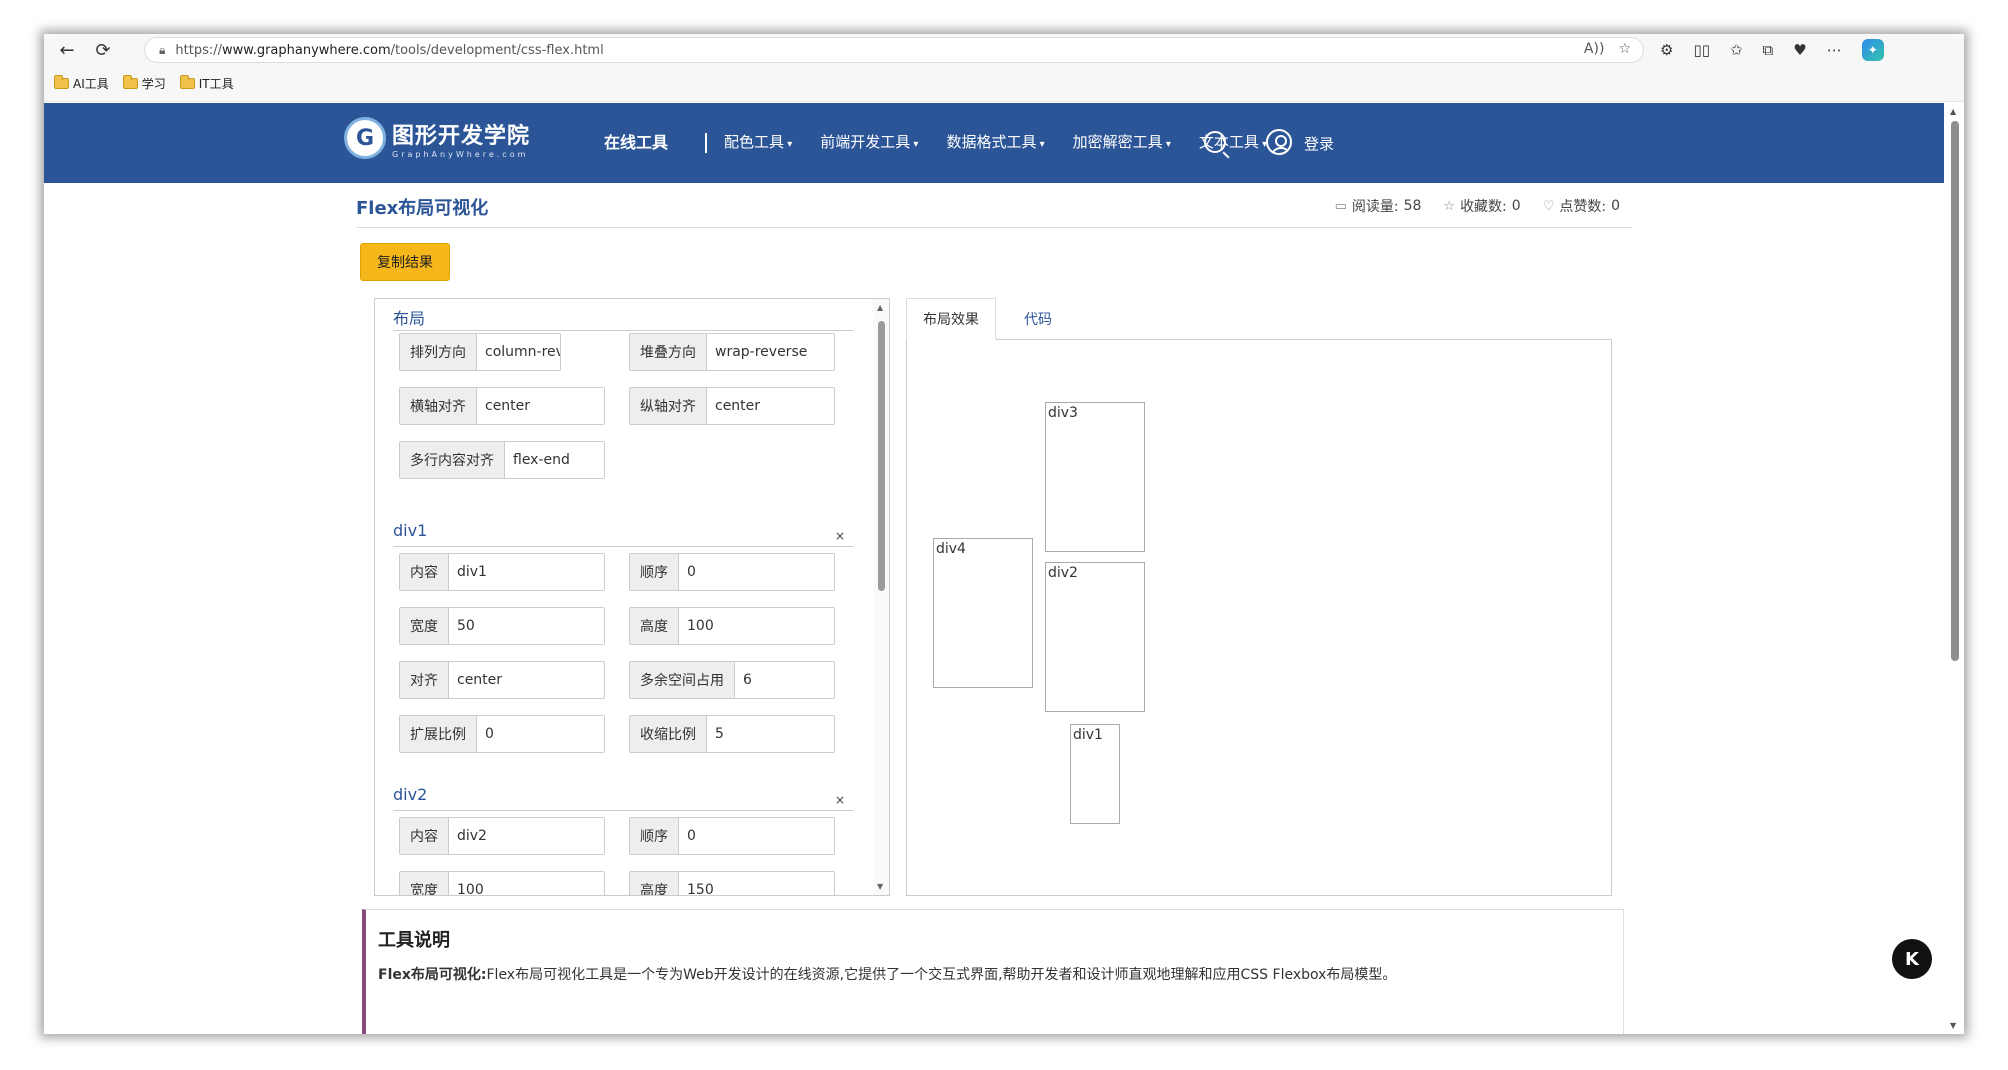  What do you see at coordinates (153, 84) in the screenshot?
I see `bookmark-label: 学习` at bounding box center [153, 84].